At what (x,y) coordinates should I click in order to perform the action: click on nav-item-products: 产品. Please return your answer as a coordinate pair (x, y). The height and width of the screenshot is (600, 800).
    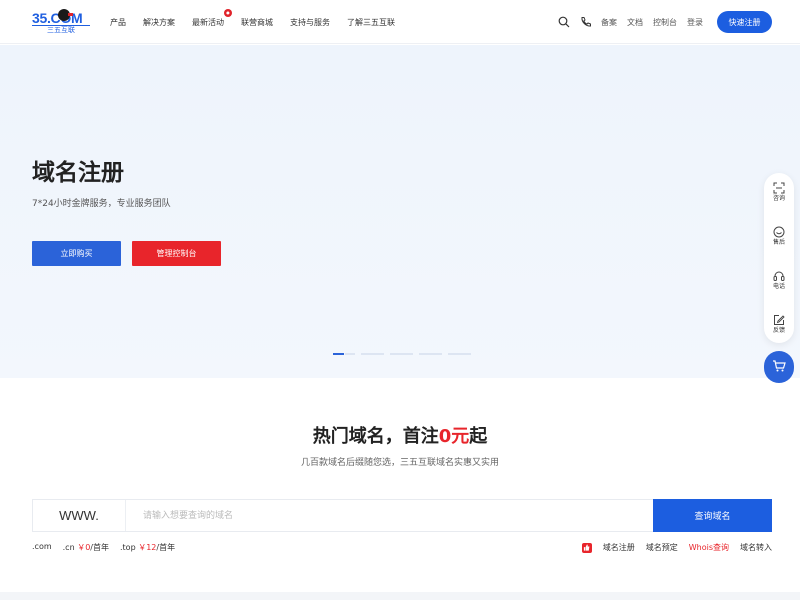
    Looking at the image, I should click on (118, 22).